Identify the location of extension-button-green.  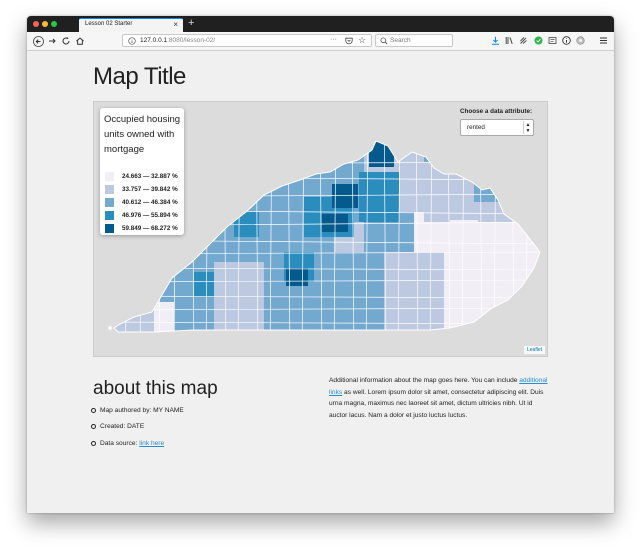
(538, 40).